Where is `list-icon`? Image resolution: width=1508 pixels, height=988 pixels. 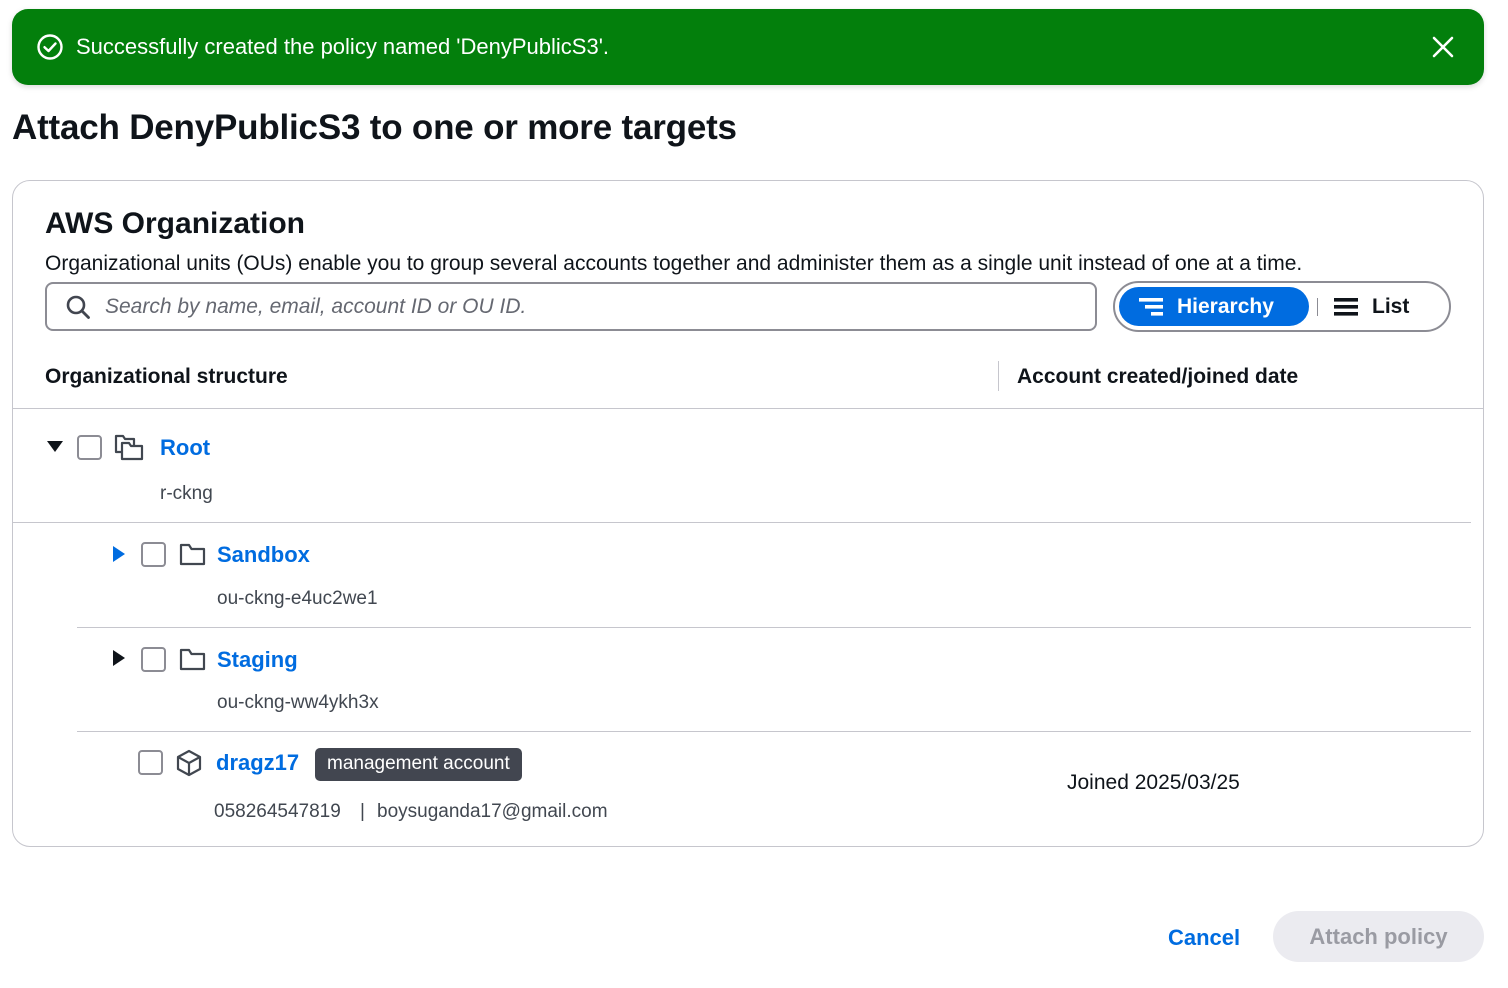
list-icon is located at coordinates (1346, 307).